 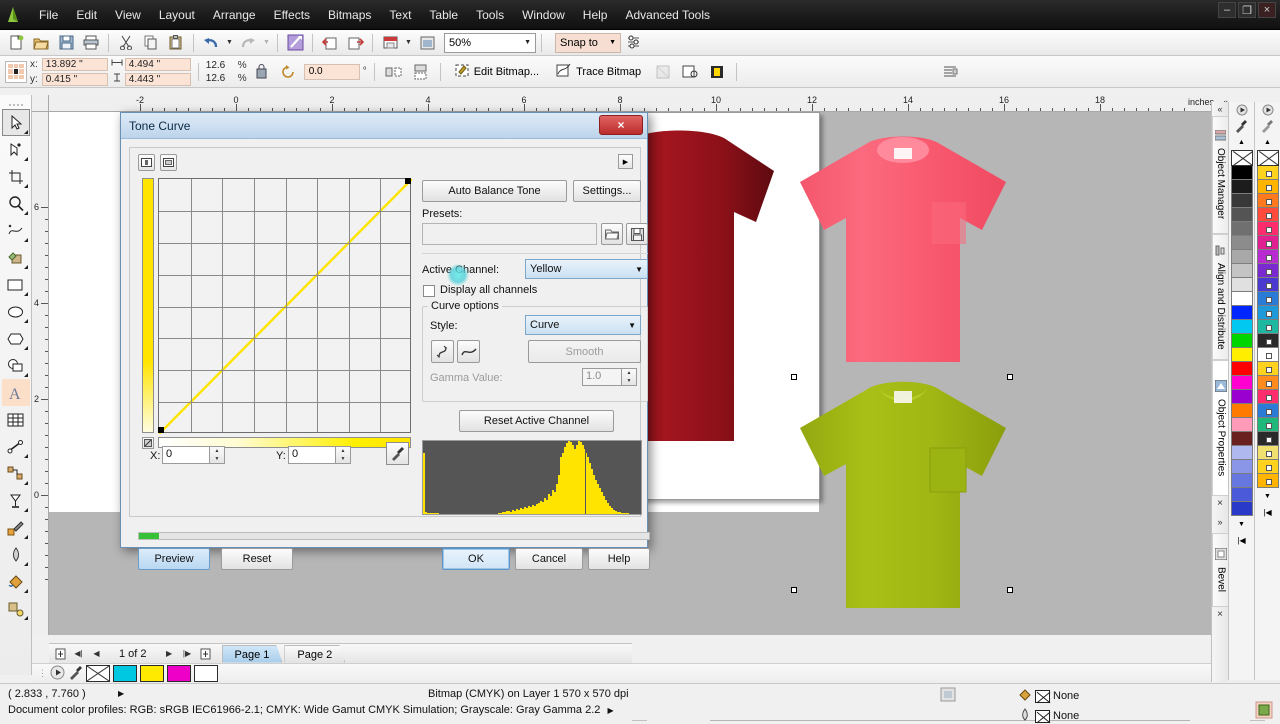 What do you see at coordinates (16, 149) in the screenshot?
I see `shape-tool` at bounding box center [16, 149].